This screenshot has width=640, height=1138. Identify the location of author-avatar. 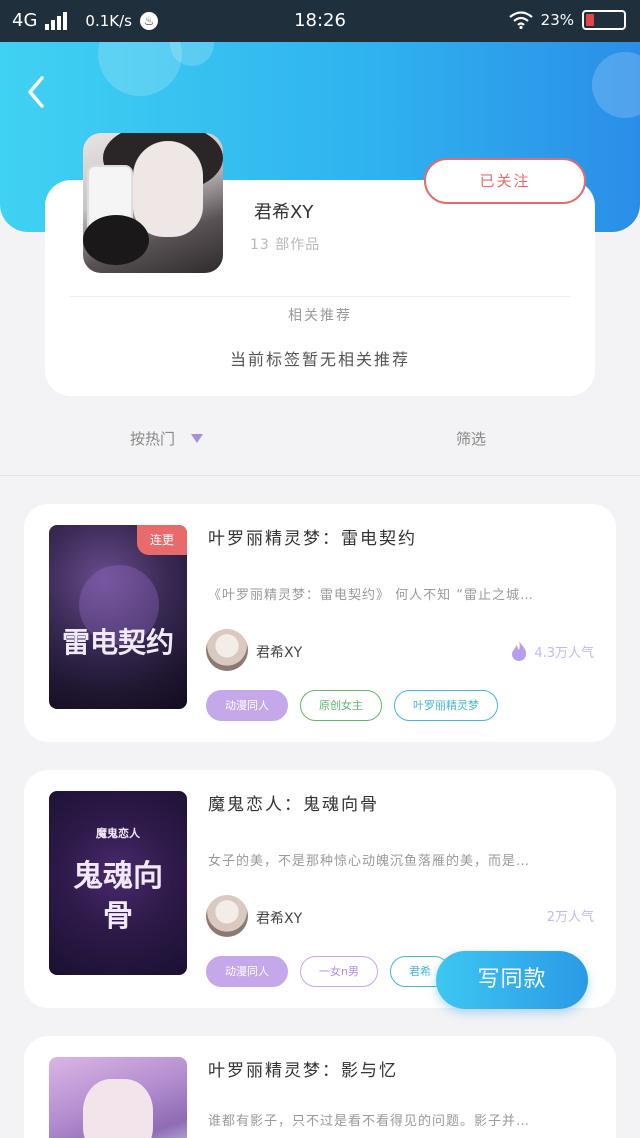
(153, 203).